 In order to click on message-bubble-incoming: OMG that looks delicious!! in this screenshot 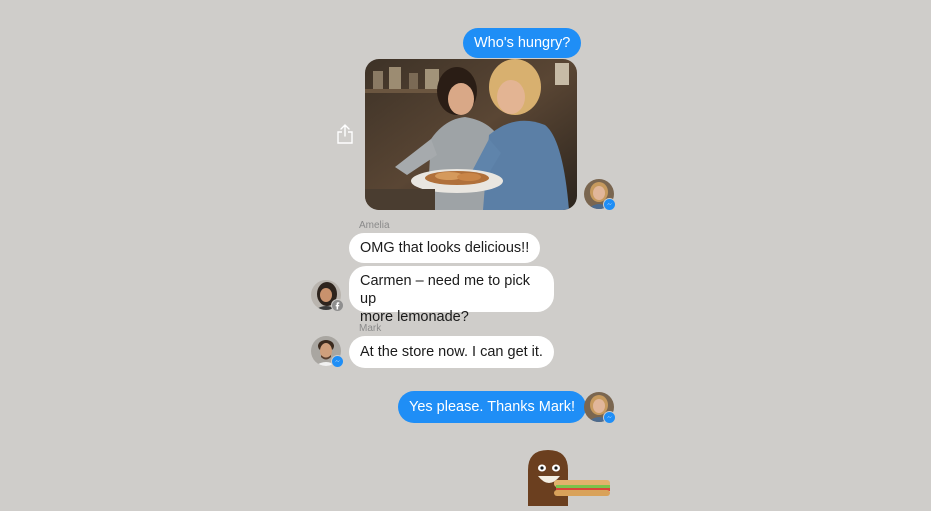, I will do `click(445, 248)`.